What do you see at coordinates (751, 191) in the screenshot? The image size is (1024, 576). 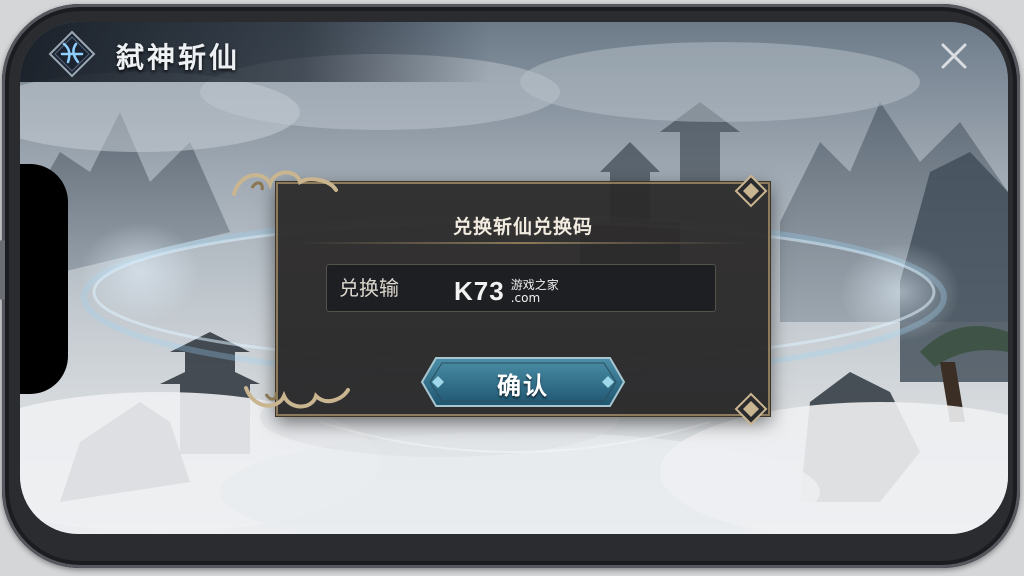 I see `corner-ornament-top-right-icon` at bounding box center [751, 191].